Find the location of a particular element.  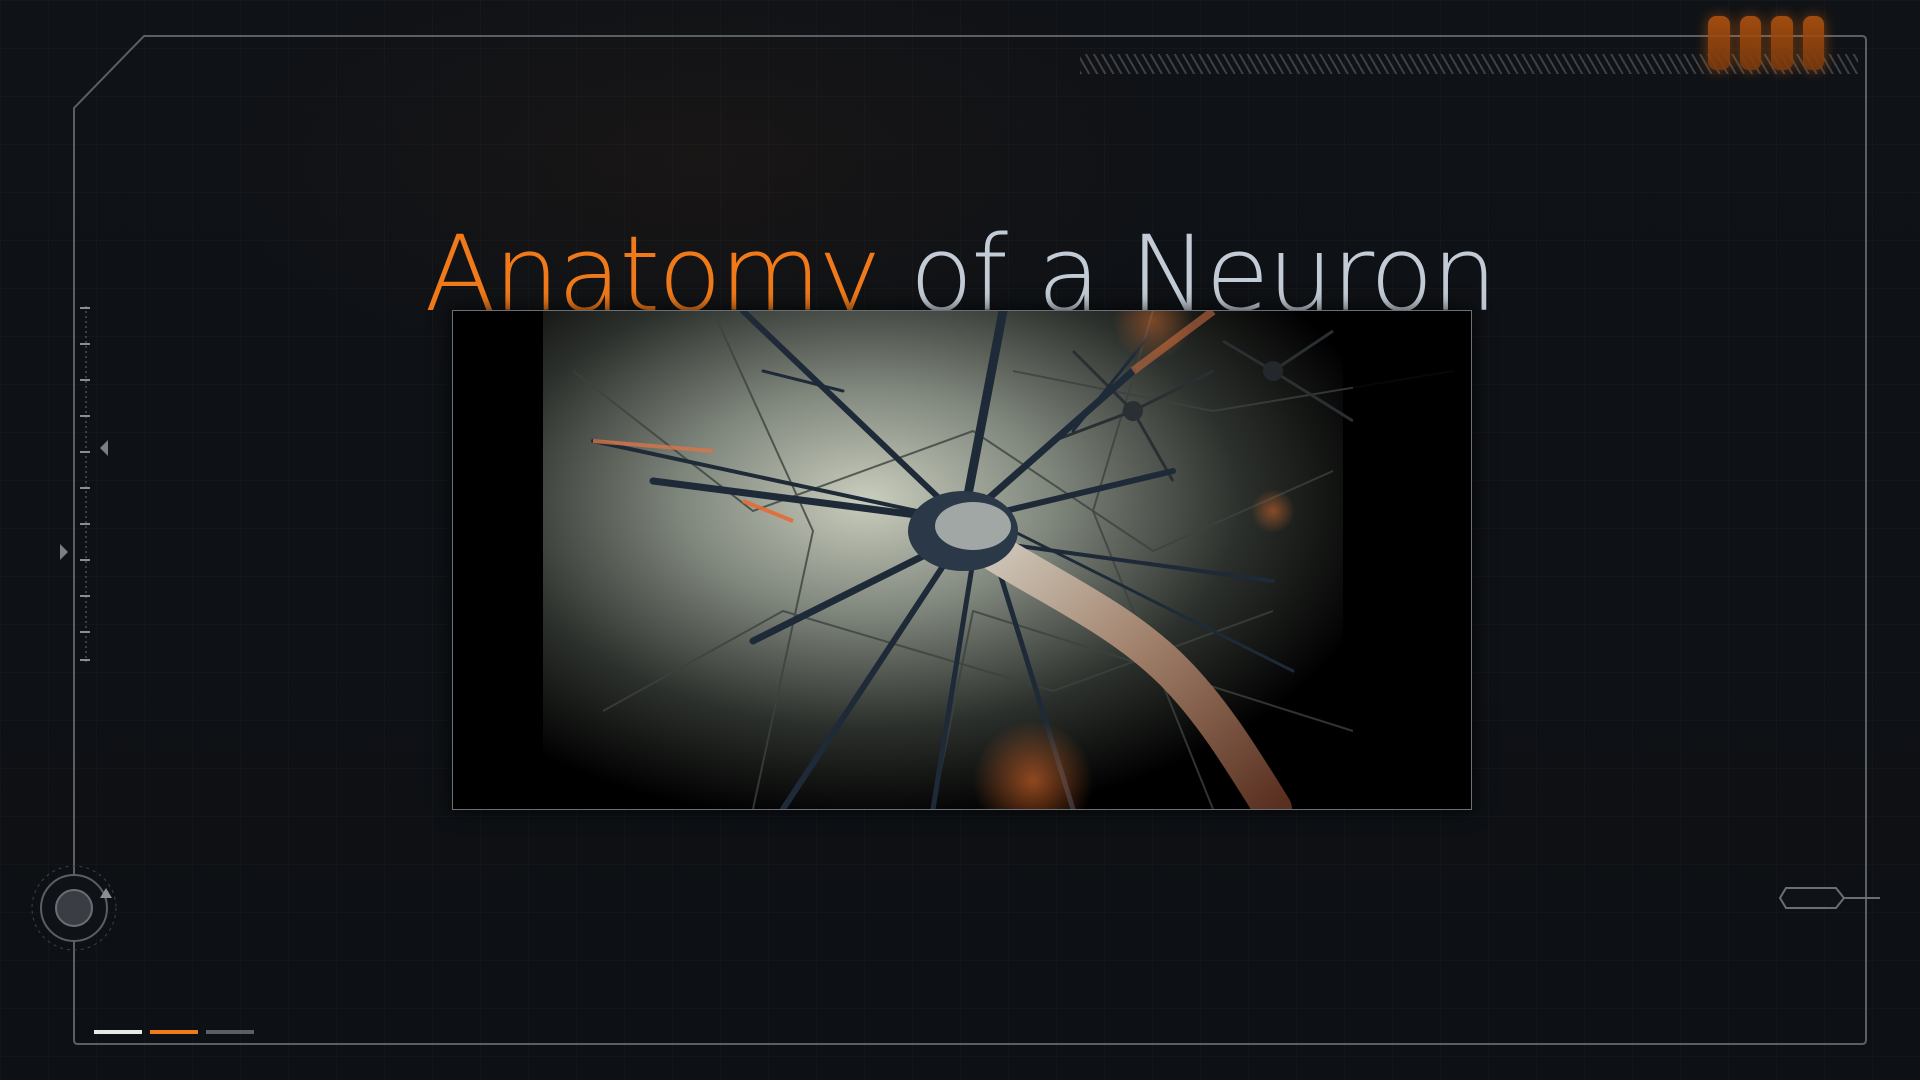

status-indicators is located at coordinates (1766, 44).